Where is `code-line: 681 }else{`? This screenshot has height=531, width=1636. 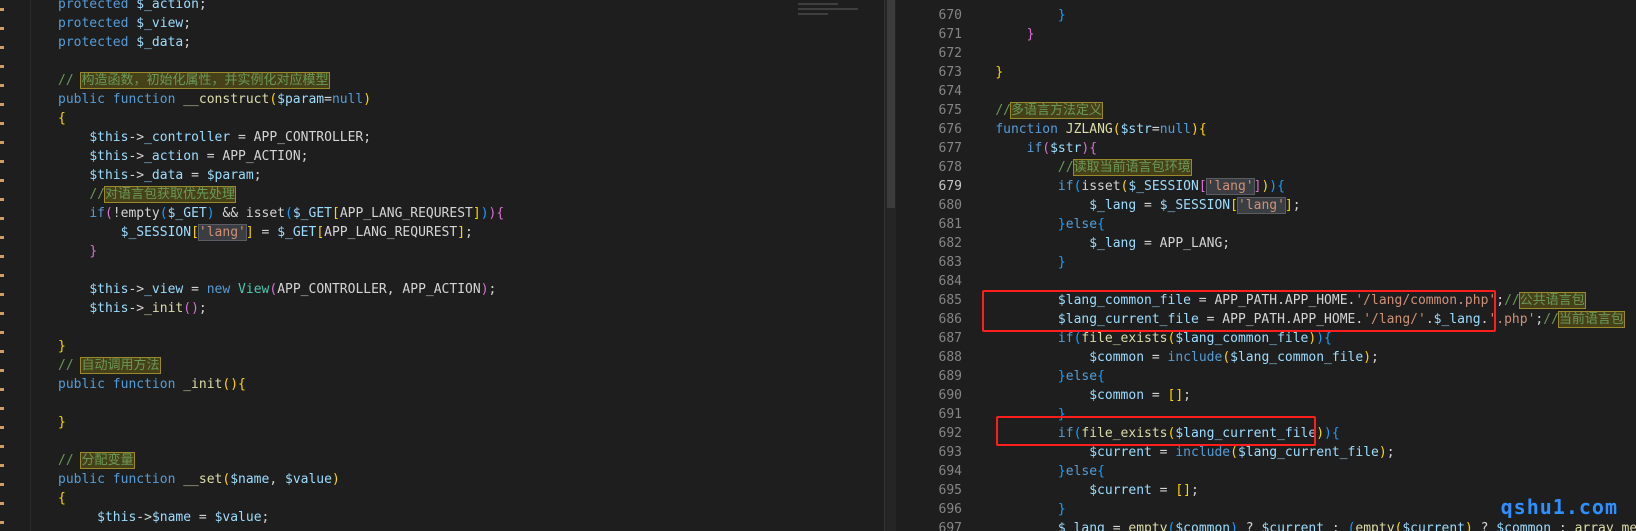
code-line: 681 }else{ is located at coordinates (1266, 224).